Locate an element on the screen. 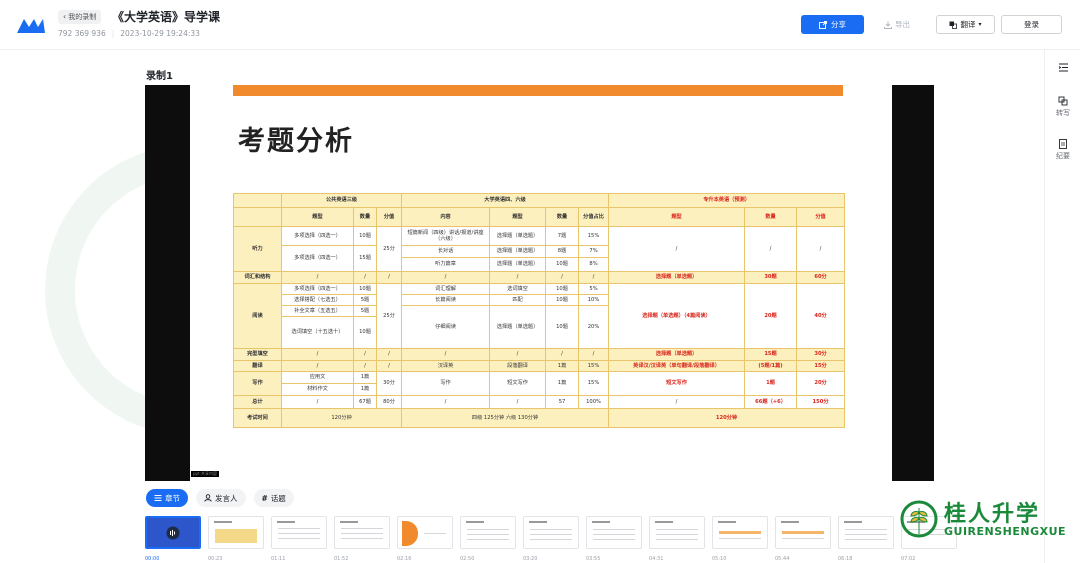 This screenshot has height=563, width=1080. table-cell: 15题 is located at coordinates (365, 258).